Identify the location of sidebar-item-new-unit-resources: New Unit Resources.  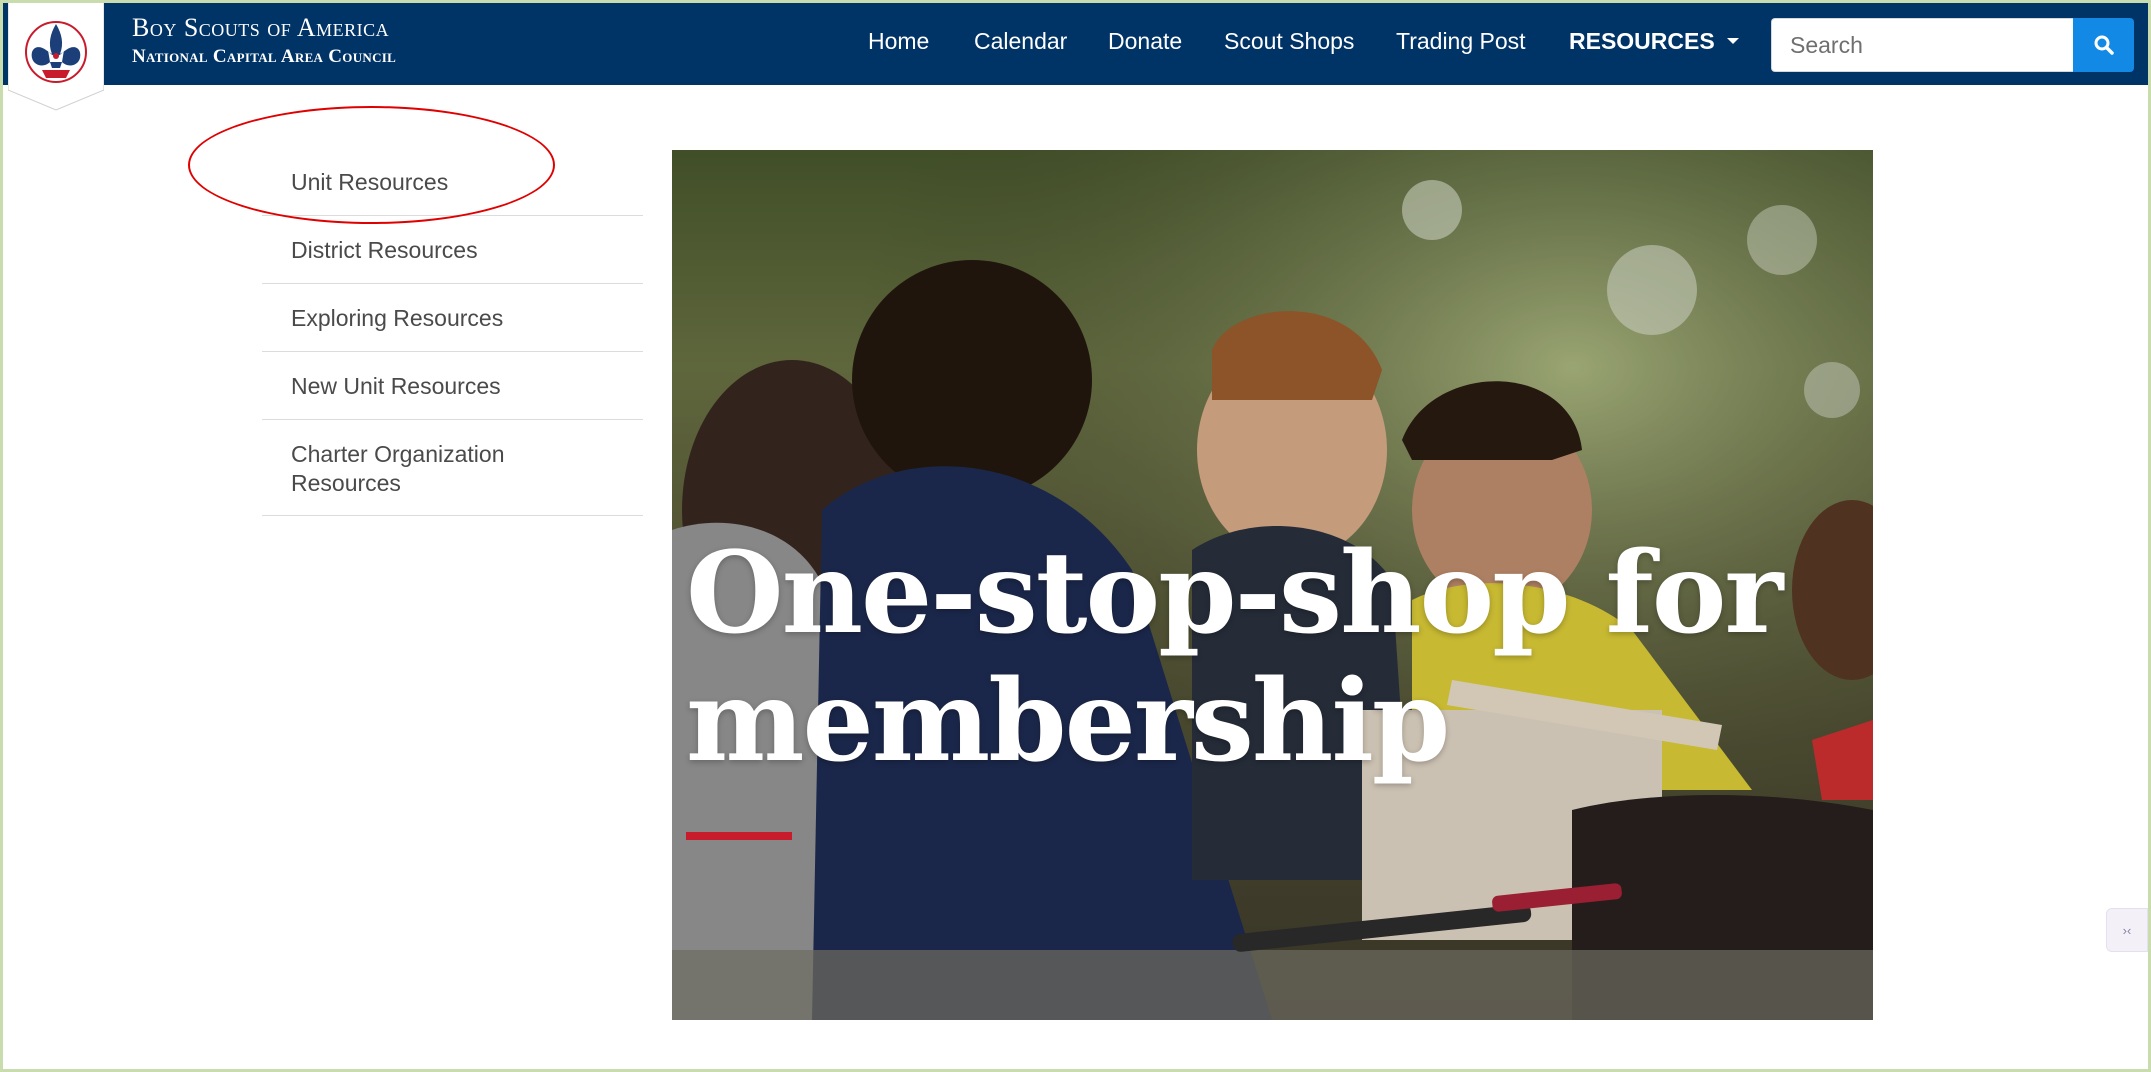
(452, 386).